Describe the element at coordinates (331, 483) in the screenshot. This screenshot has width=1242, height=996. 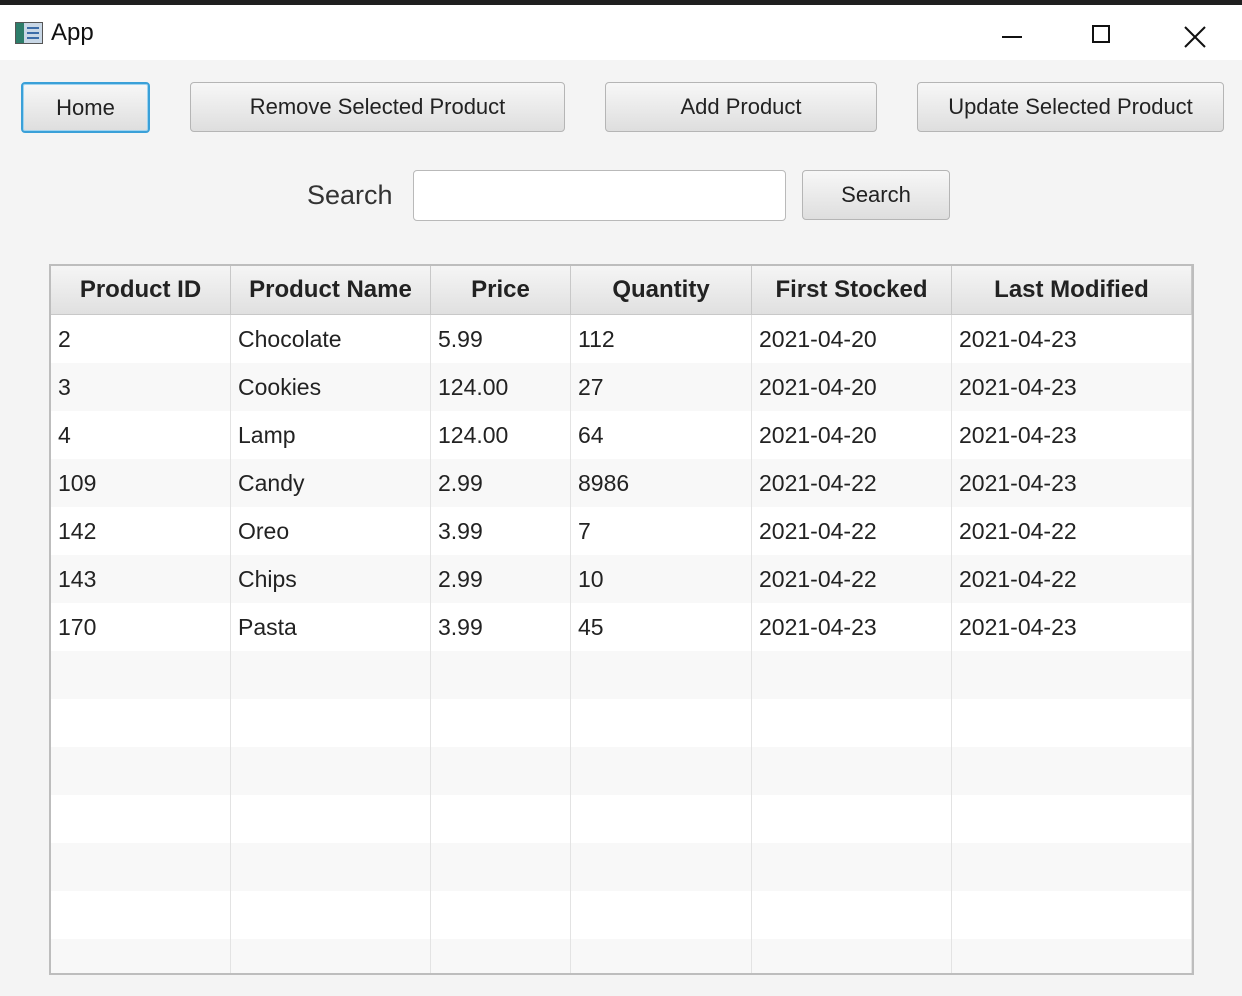
I see `table-cell: Candy` at that location.